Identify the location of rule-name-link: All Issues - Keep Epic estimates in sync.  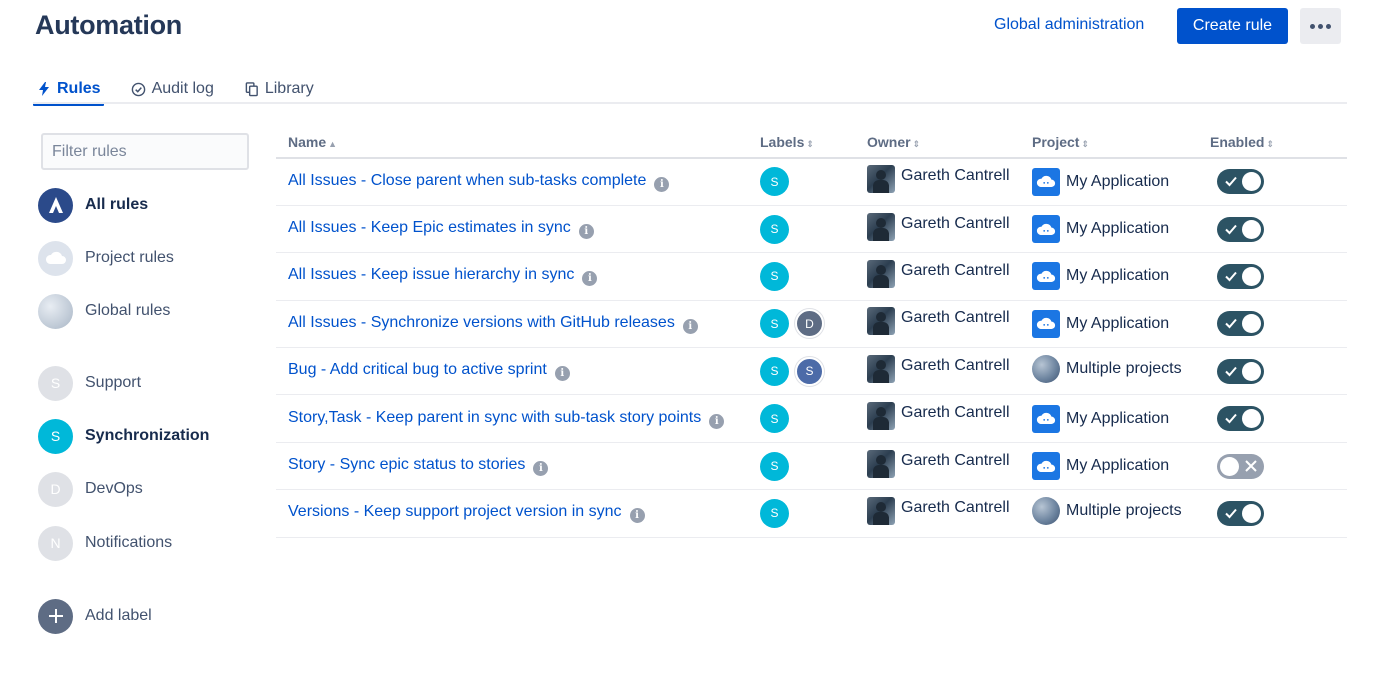
(429, 227).